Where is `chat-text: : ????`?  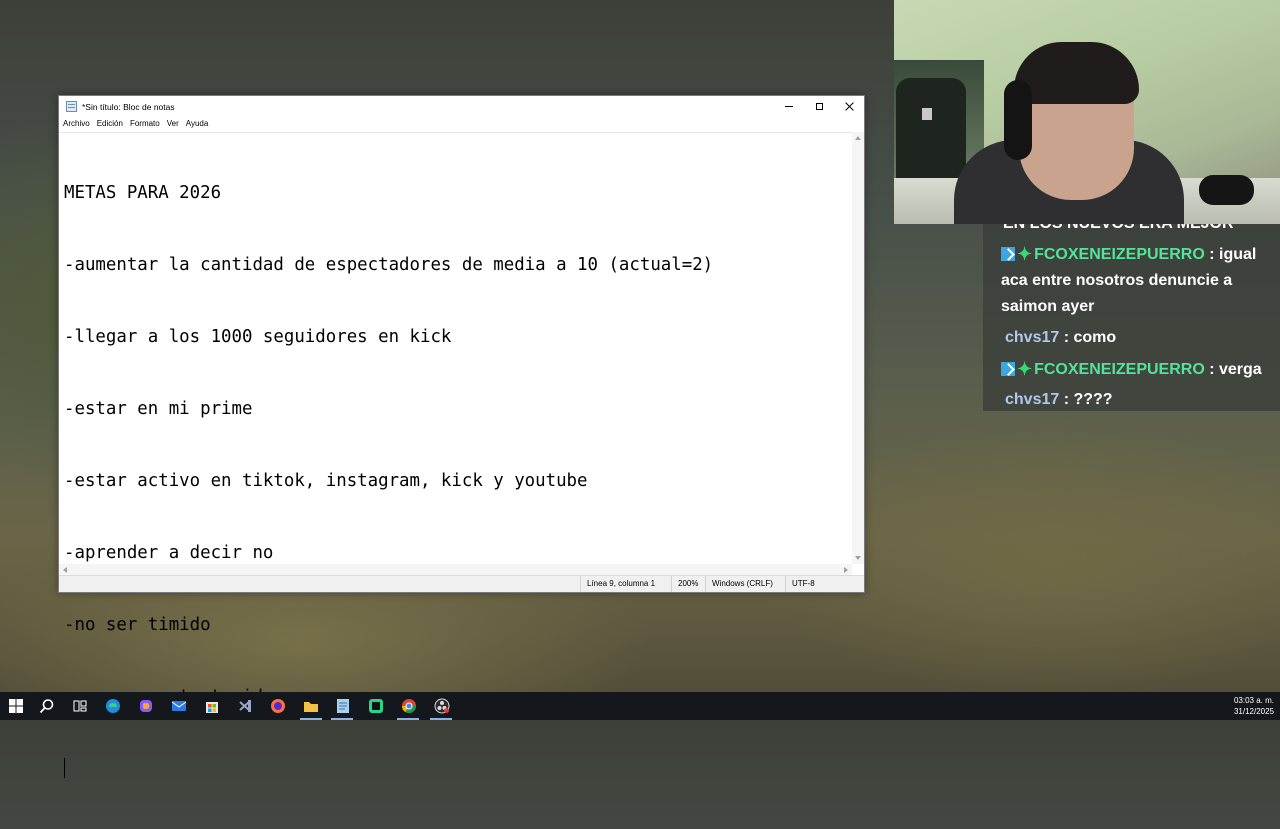
chat-text: : ???? is located at coordinates (1086, 399).